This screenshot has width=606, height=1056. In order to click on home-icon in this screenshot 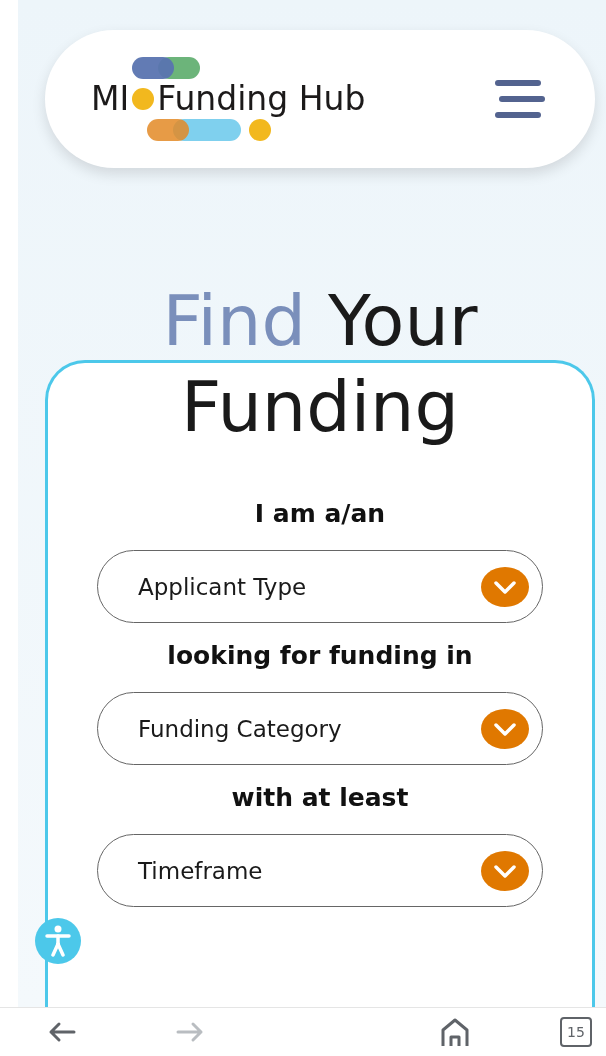, I will do `click(455, 1032)`.